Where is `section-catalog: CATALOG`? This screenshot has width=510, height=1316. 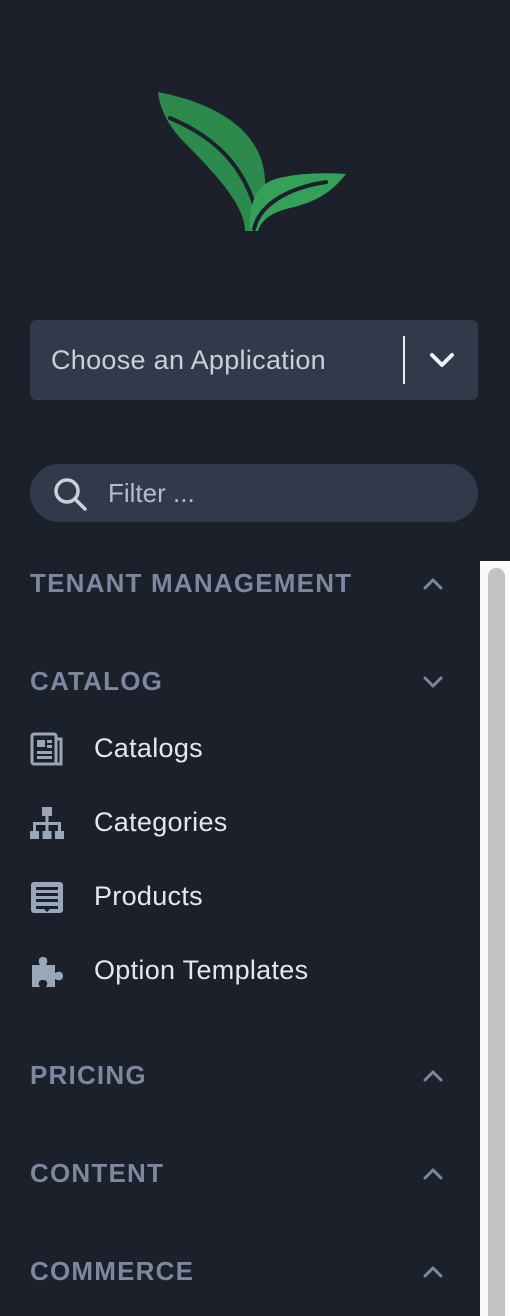 section-catalog: CATALOG is located at coordinates (237, 682).